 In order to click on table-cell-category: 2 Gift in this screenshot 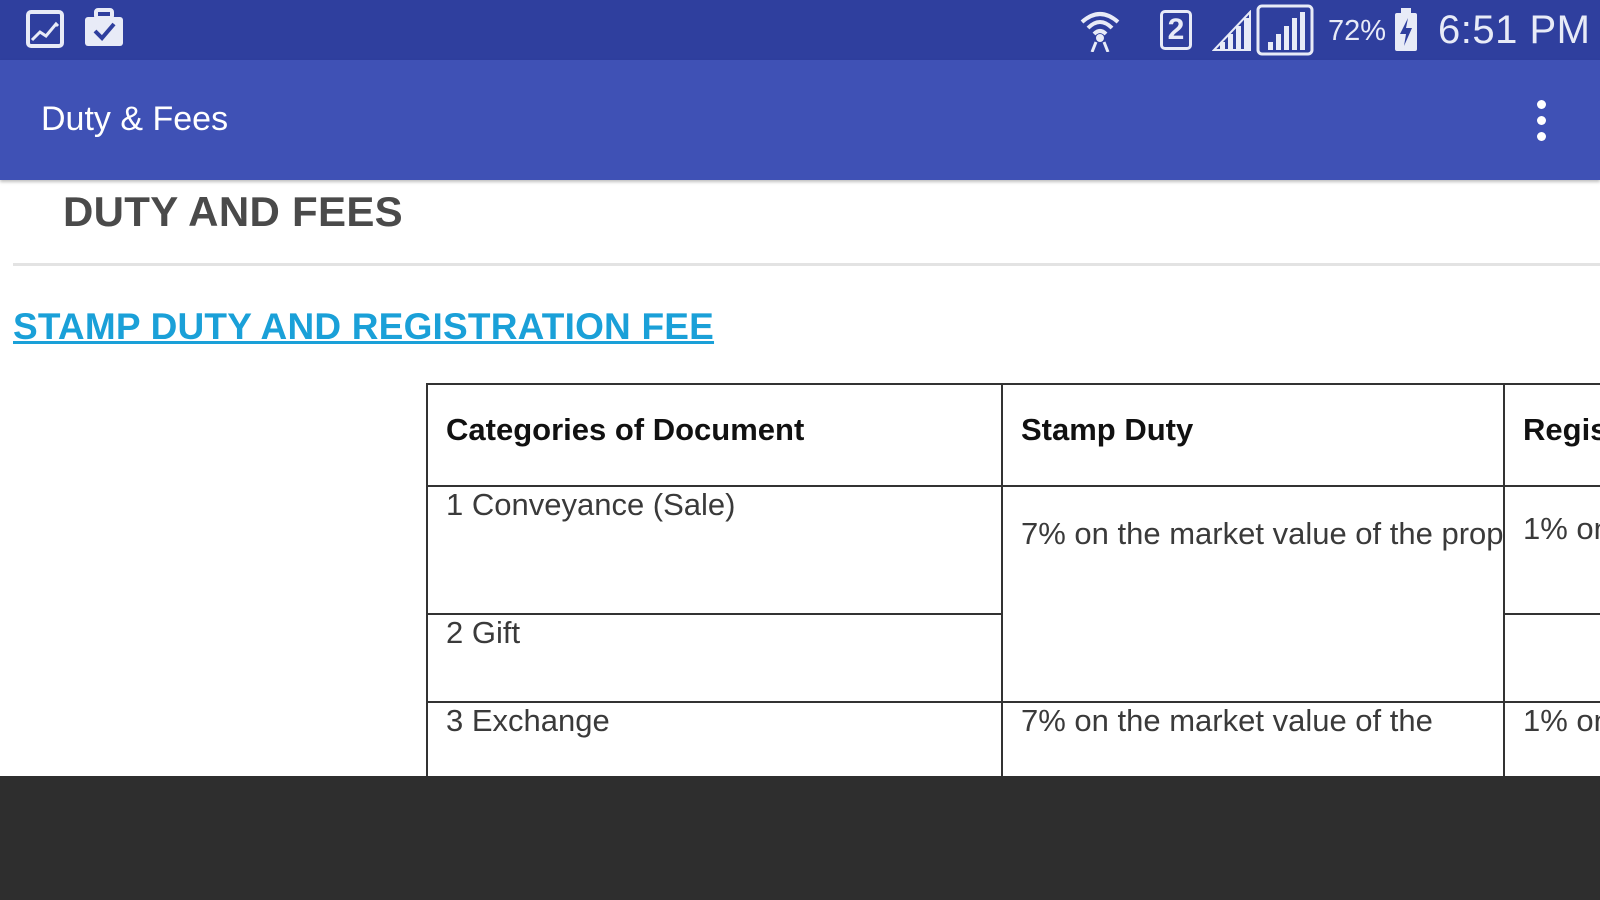, I will do `click(714, 658)`.